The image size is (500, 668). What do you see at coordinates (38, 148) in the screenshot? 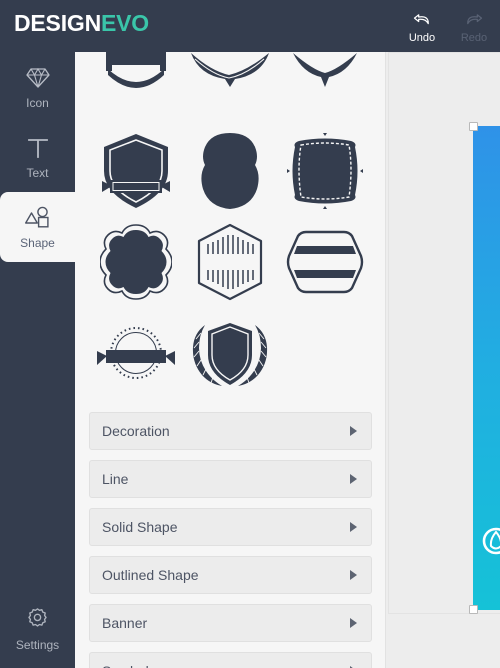
I see `text-t-icon` at bounding box center [38, 148].